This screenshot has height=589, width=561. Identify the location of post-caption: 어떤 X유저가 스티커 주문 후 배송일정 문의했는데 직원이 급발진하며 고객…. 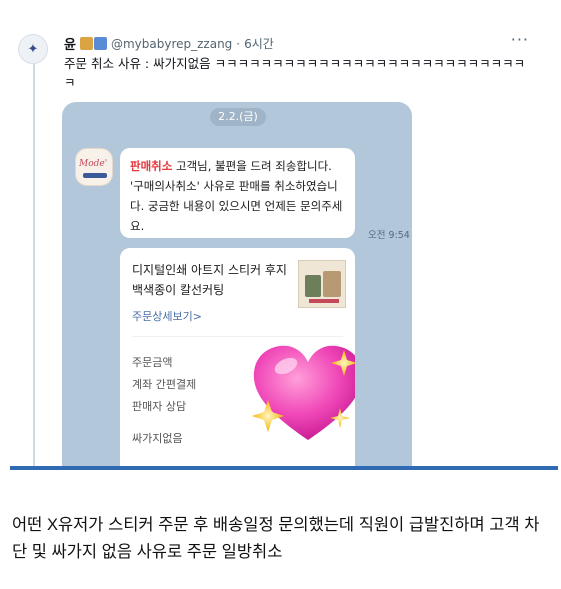
(276, 538).